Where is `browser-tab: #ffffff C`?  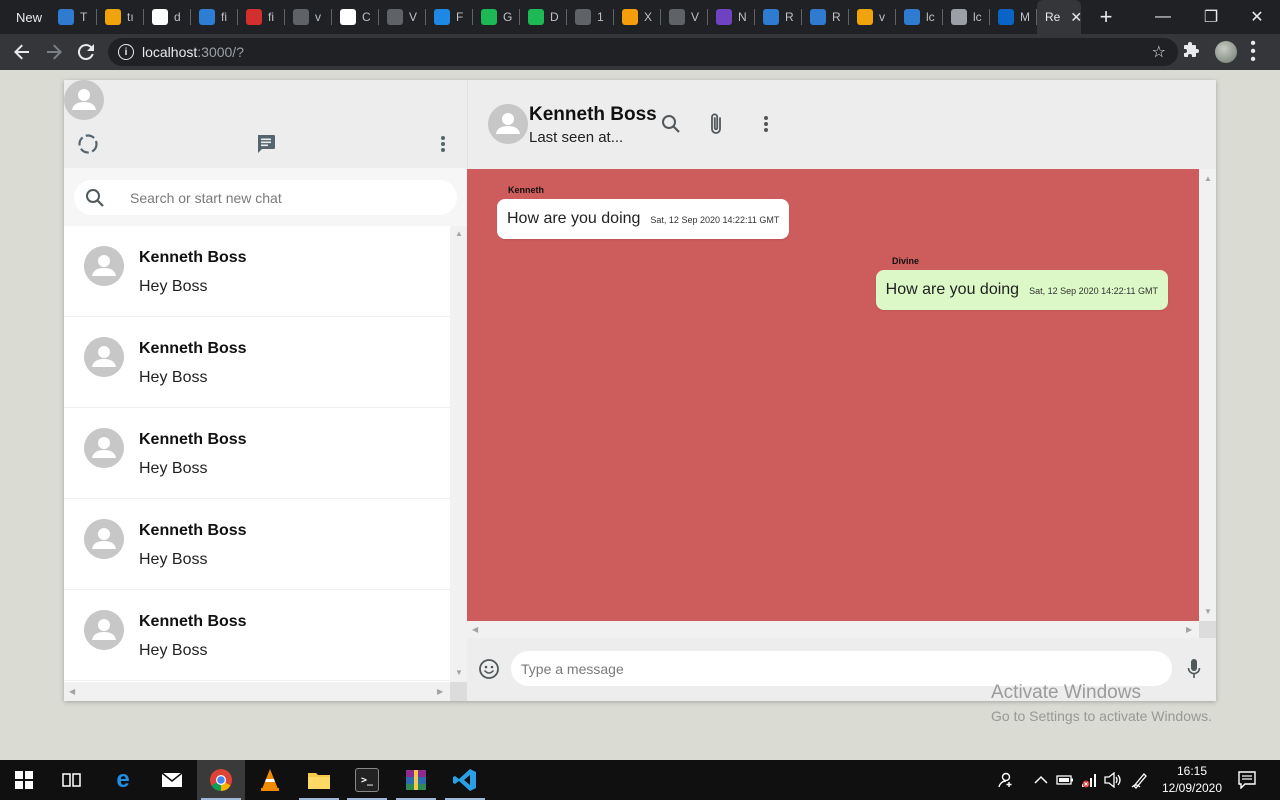 browser-tab: #ffffff C is located at coordinates (356, 17).